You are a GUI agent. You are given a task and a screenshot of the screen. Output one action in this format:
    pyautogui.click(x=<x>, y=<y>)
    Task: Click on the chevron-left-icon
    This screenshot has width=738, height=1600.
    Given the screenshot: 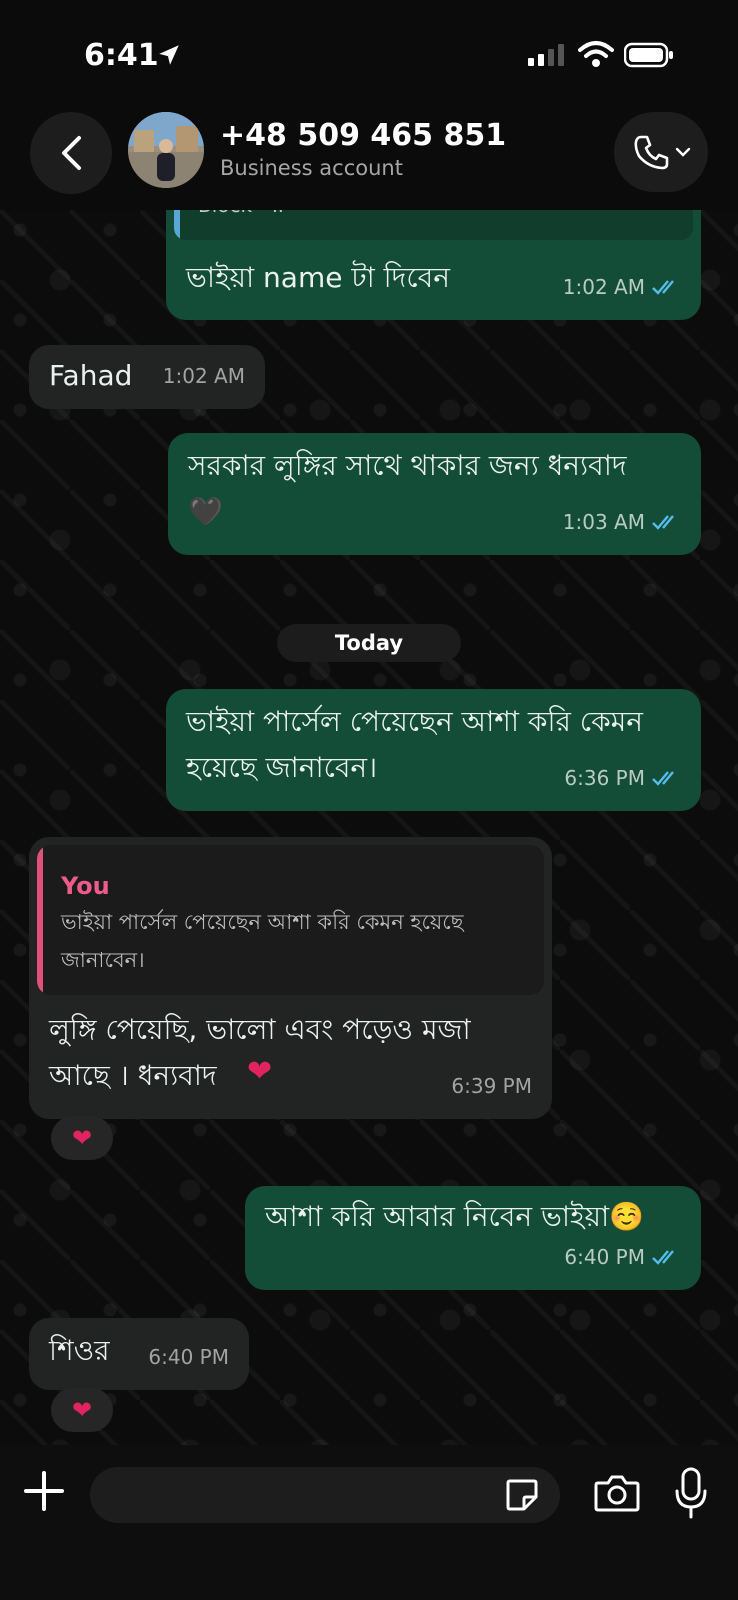 What is the action you would take?
    pyautogui.click(x=71, y=153)
    